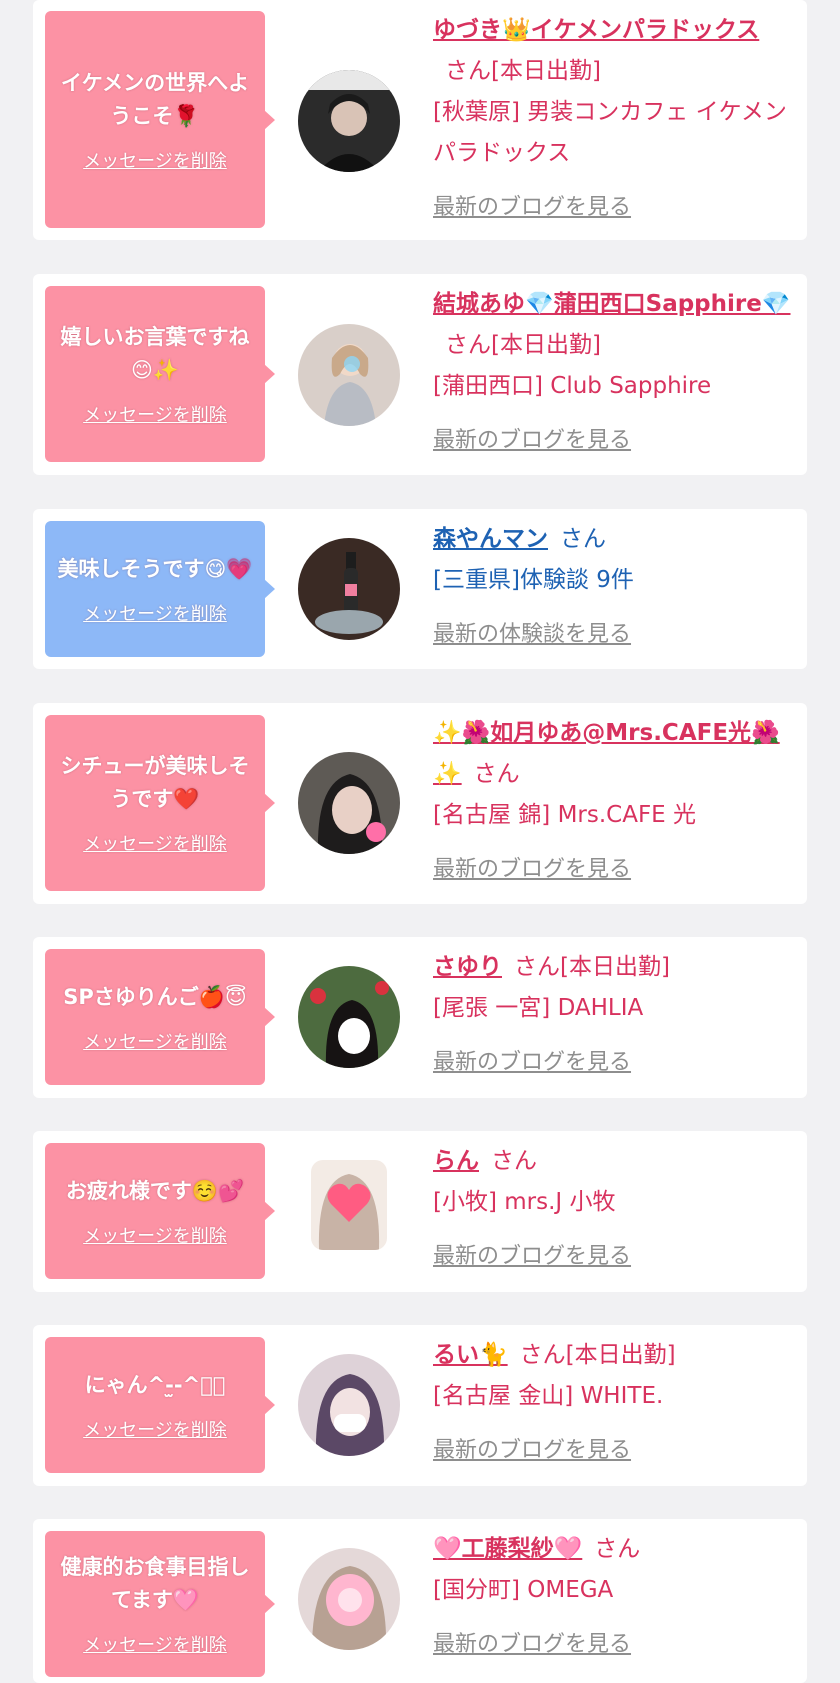  Describe the element at coordinates (160, 589) in the screenshot. I see `message-bubble: 美味しそうです😋💗 メッセージを削除` at that location.